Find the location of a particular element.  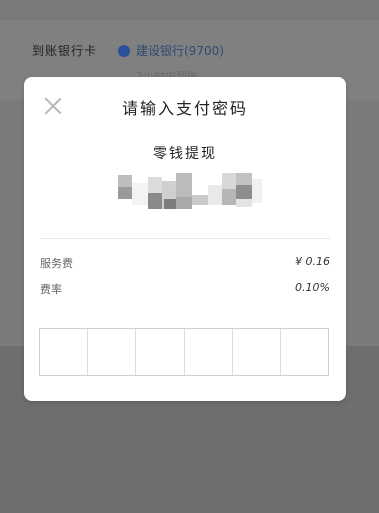

bank-logo-icon is located at coordinates (124, 51).